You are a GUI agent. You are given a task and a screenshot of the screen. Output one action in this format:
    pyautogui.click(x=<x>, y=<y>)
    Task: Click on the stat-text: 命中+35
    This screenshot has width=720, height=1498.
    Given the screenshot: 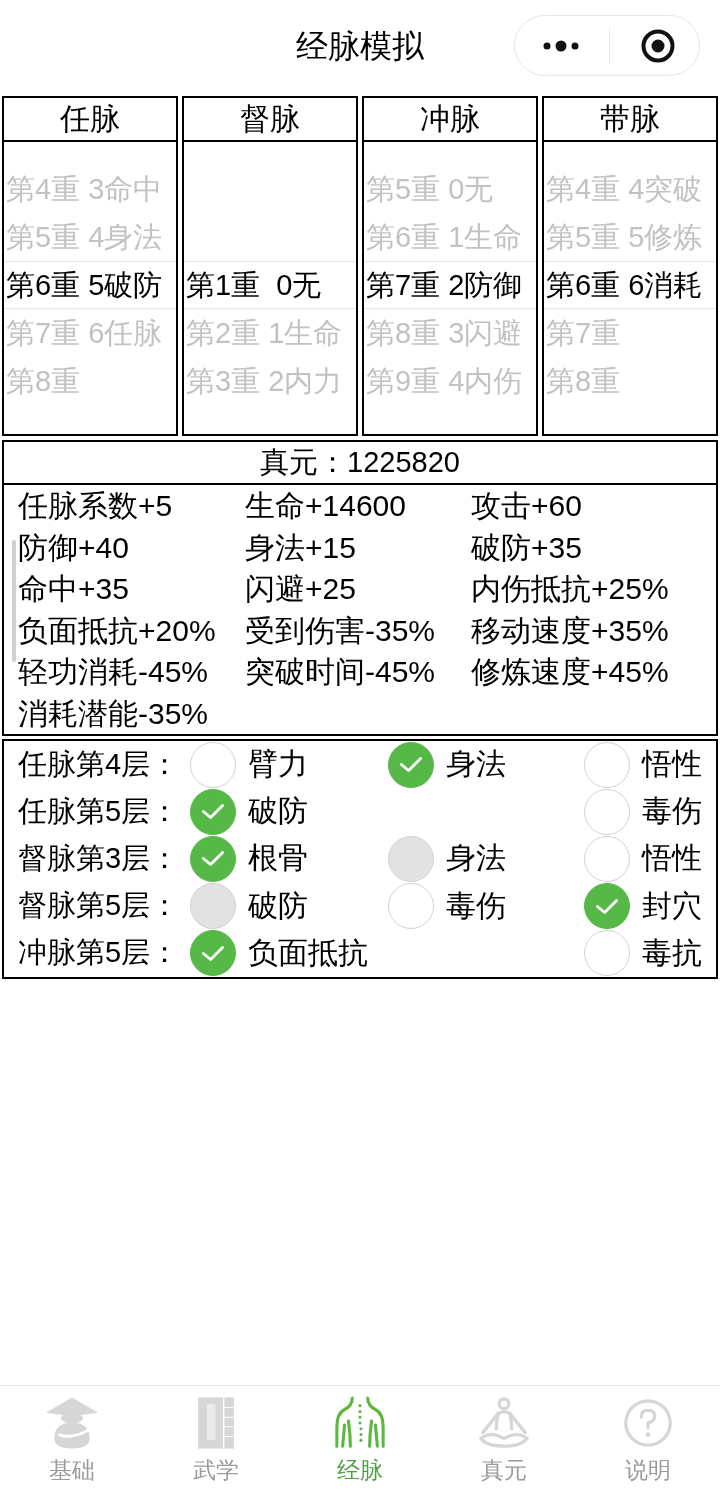 What is the action you would take?
    pyautogui.click(x=74, y=589)
    